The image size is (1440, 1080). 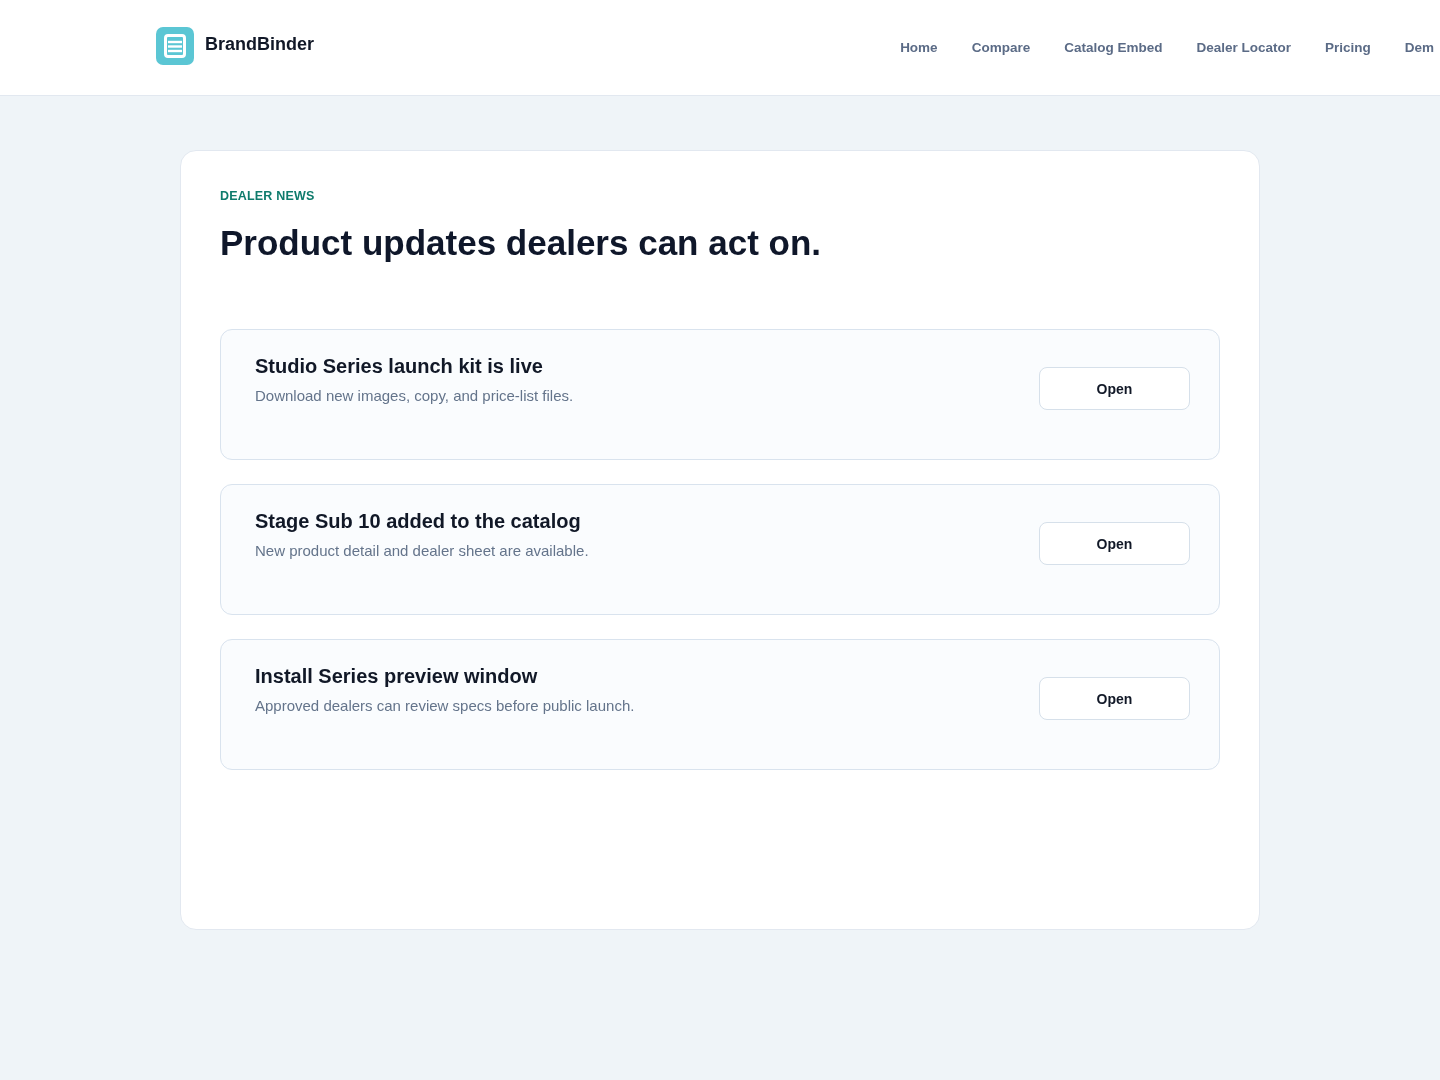 I want to click on news-description: New product detail and dealer sheet are available., so click(x=422, y=551).